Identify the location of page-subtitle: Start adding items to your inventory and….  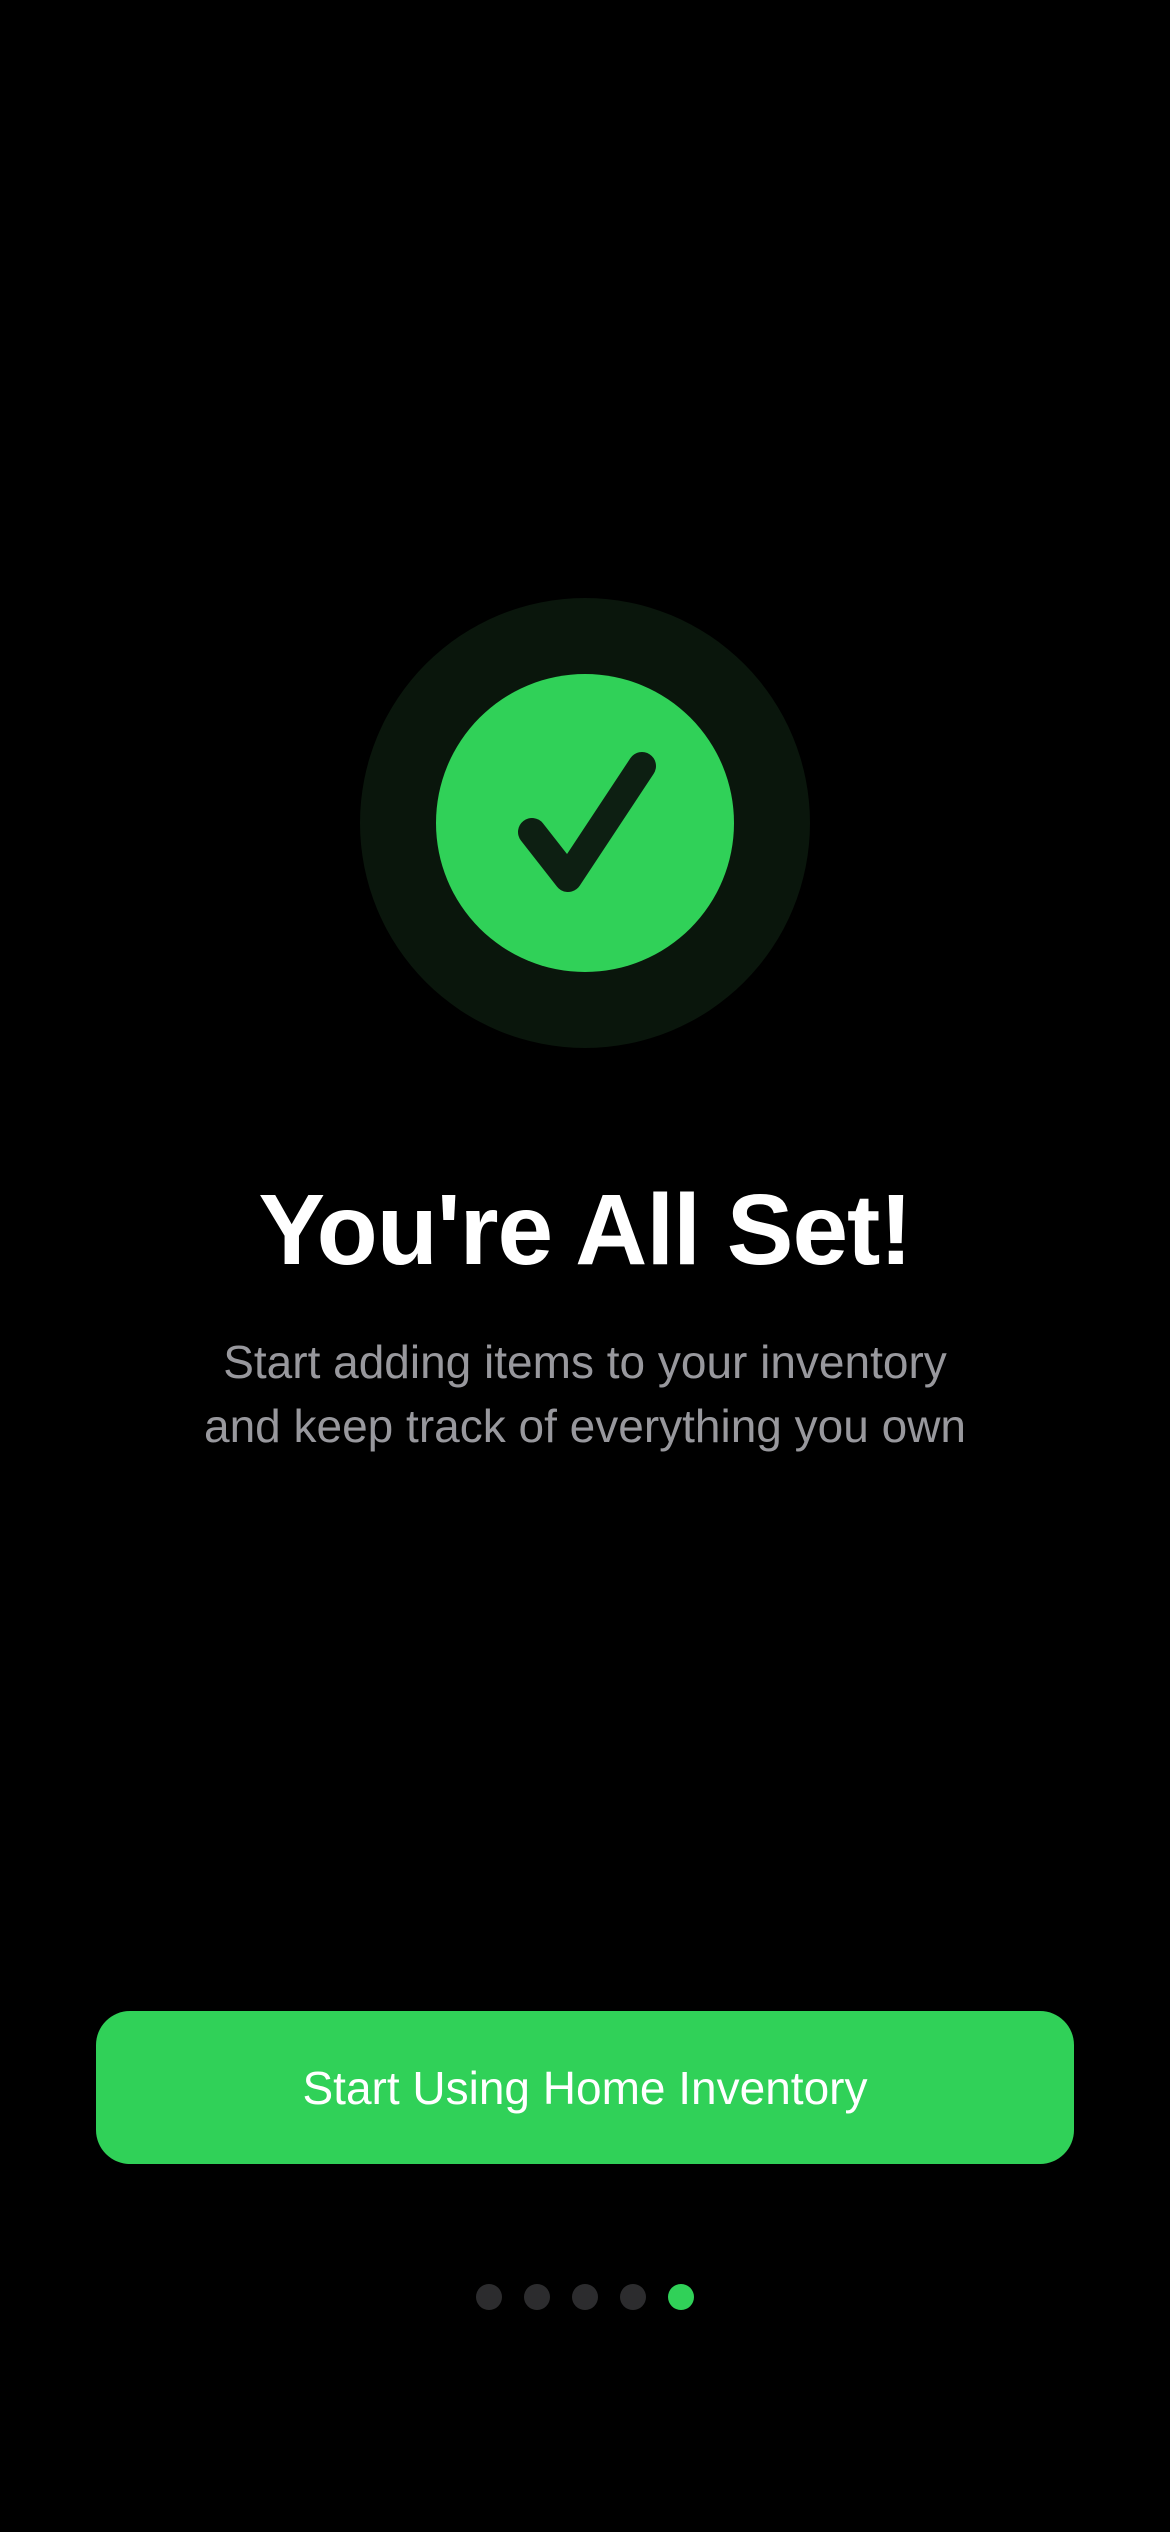
(585, 1394).